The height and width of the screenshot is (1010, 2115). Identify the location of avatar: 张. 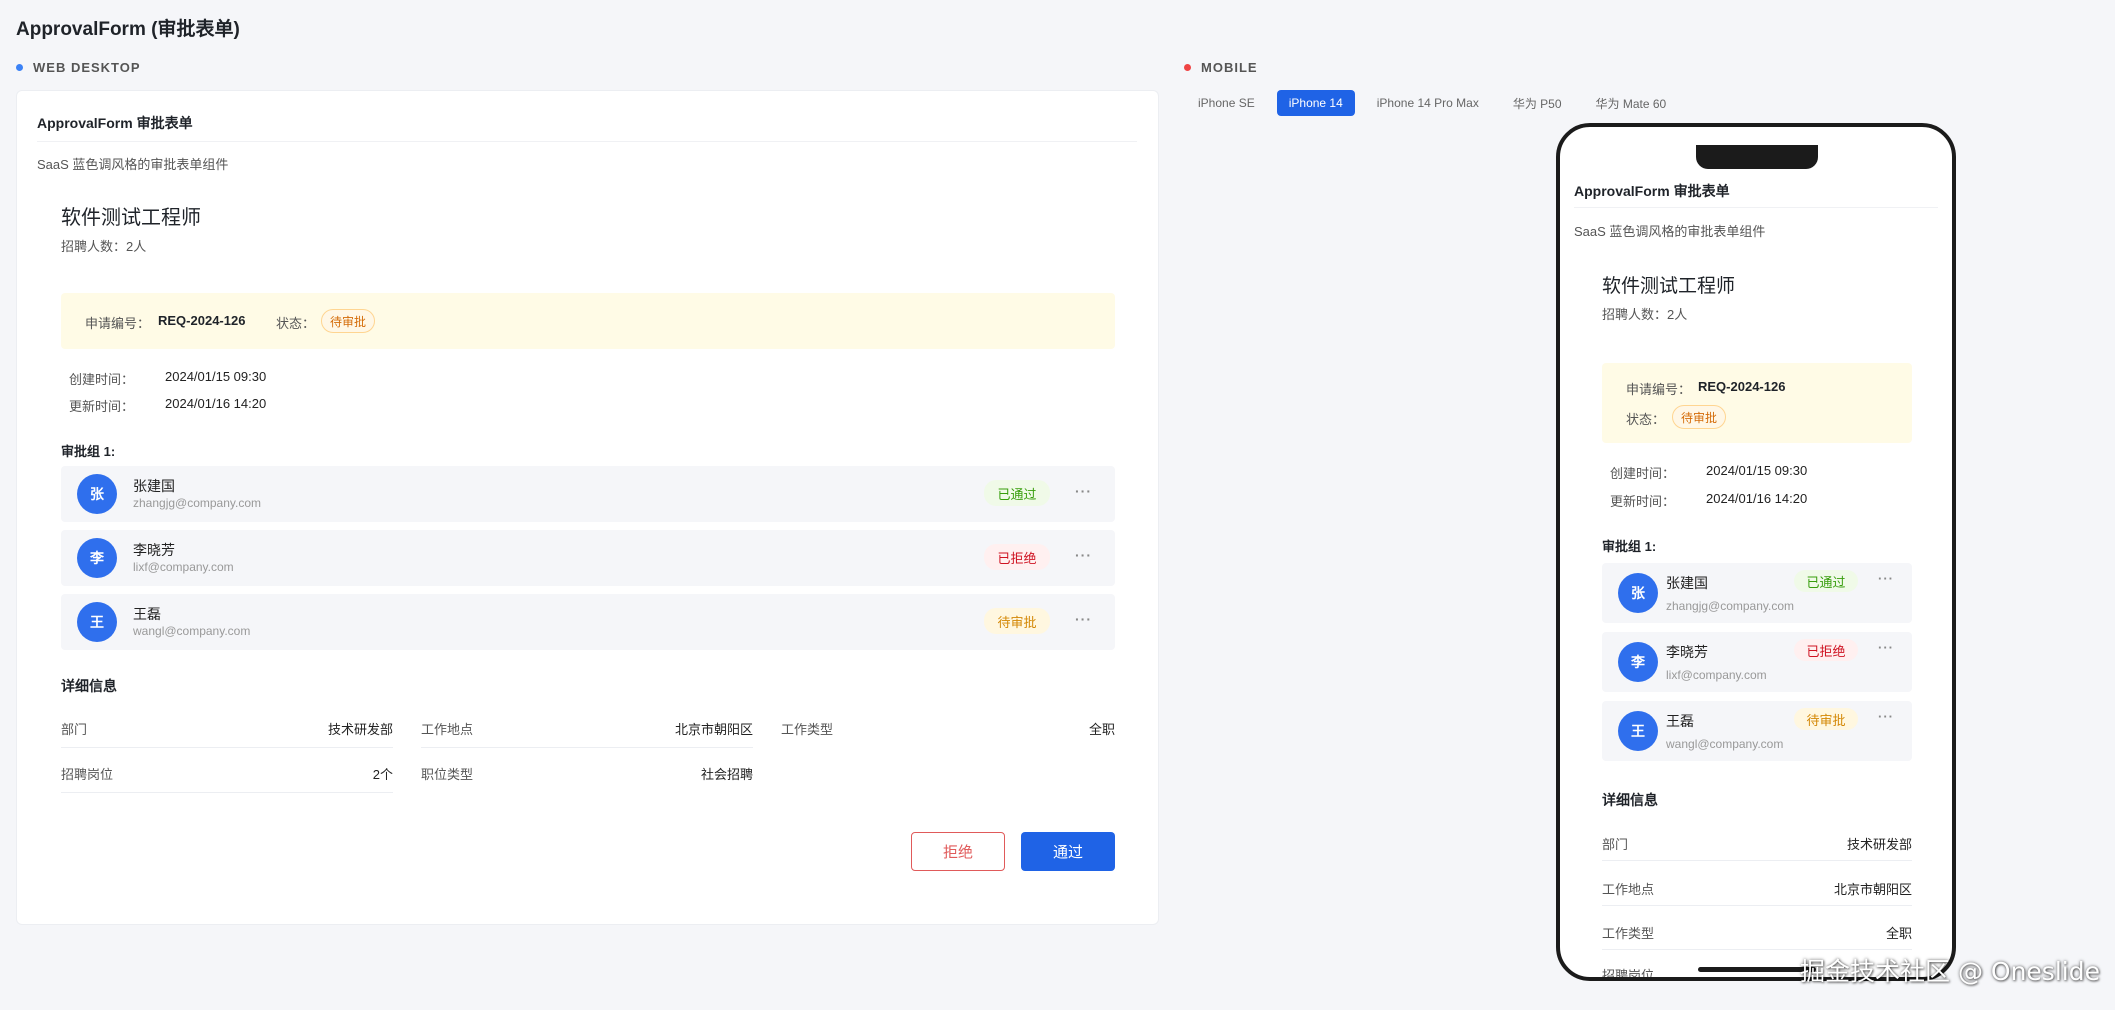
(1638, 593).